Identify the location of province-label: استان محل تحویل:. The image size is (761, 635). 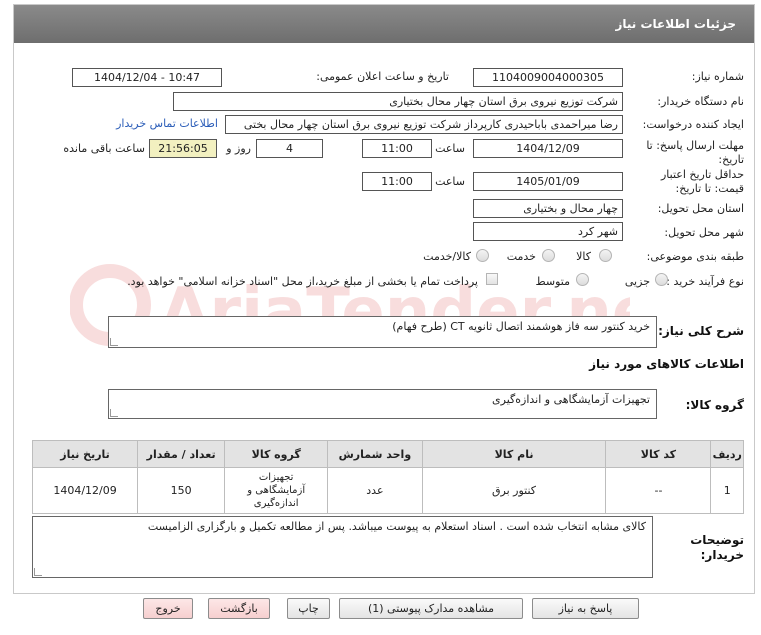
(700, 208).